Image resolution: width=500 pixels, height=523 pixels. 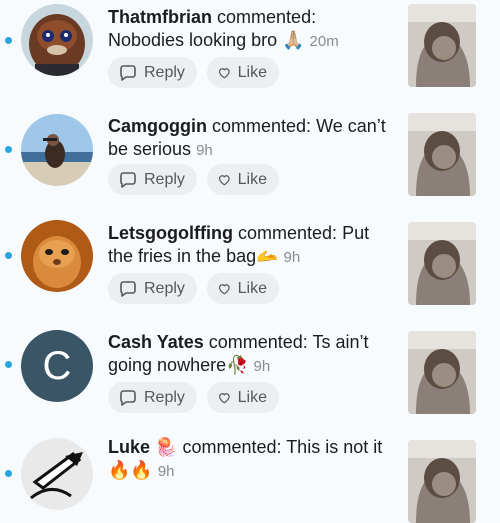 I want to click on drawing-avatar-icon, so click(x=57, y=474).